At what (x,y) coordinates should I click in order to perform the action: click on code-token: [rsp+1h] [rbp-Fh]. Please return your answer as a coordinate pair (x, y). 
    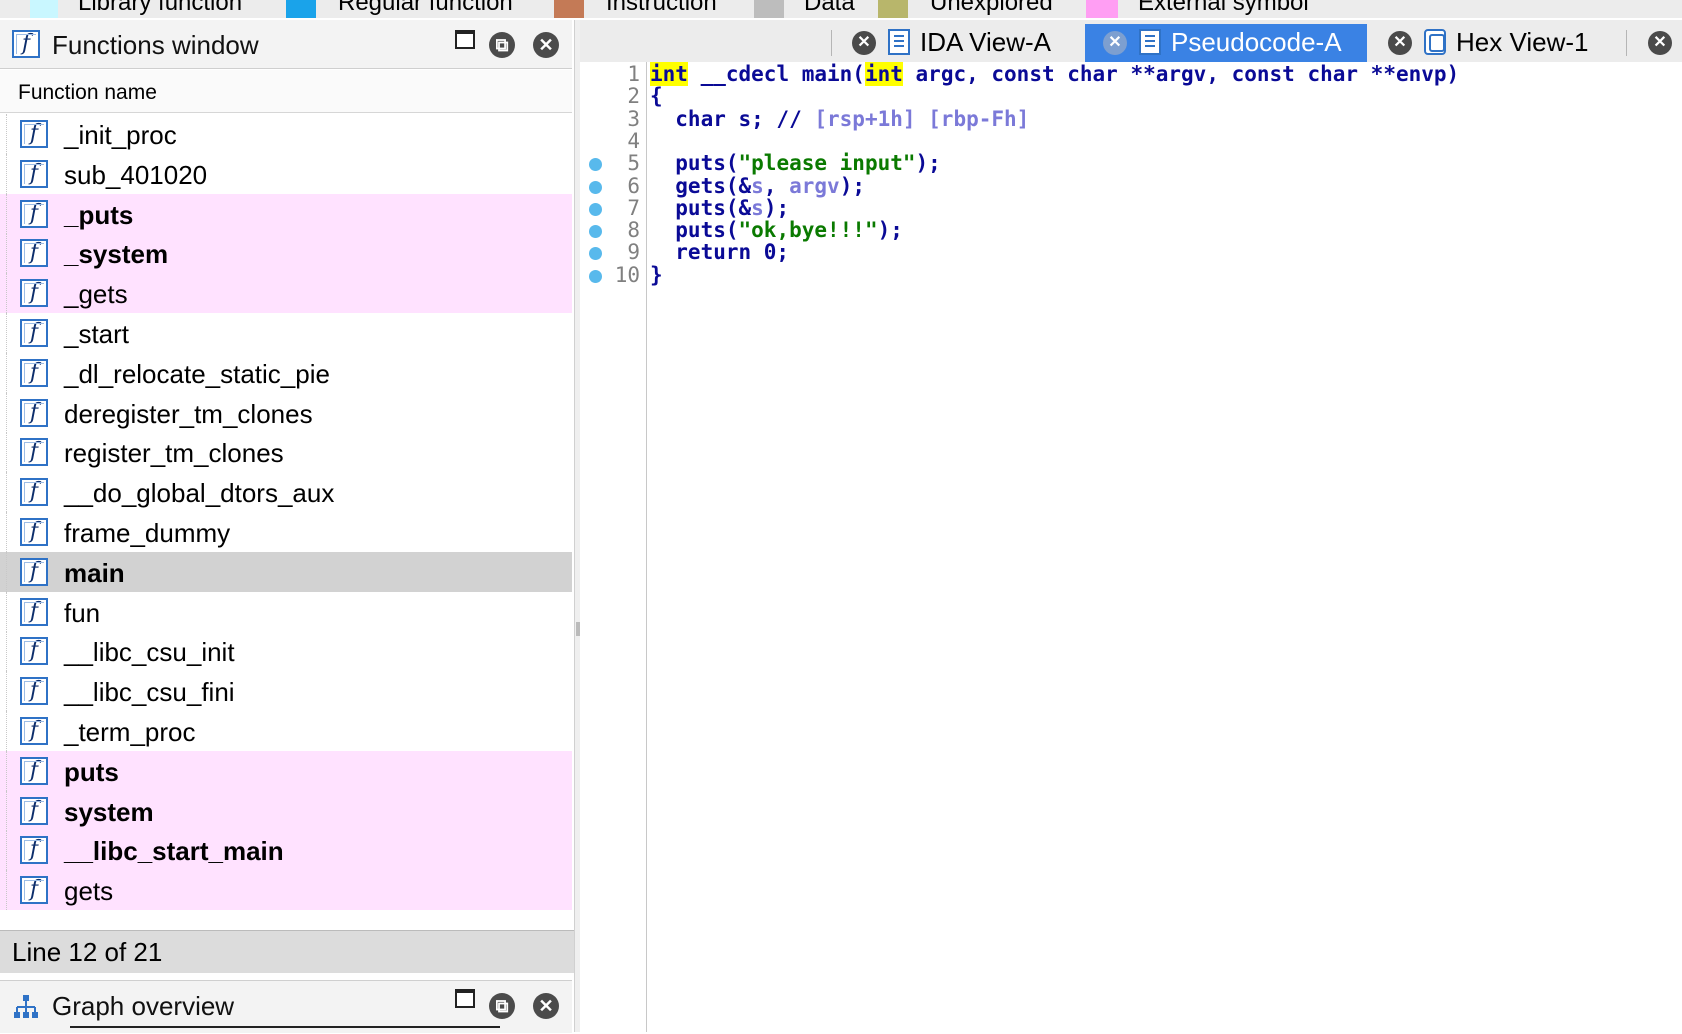
    Looking at the image, I should click on (922, 118).